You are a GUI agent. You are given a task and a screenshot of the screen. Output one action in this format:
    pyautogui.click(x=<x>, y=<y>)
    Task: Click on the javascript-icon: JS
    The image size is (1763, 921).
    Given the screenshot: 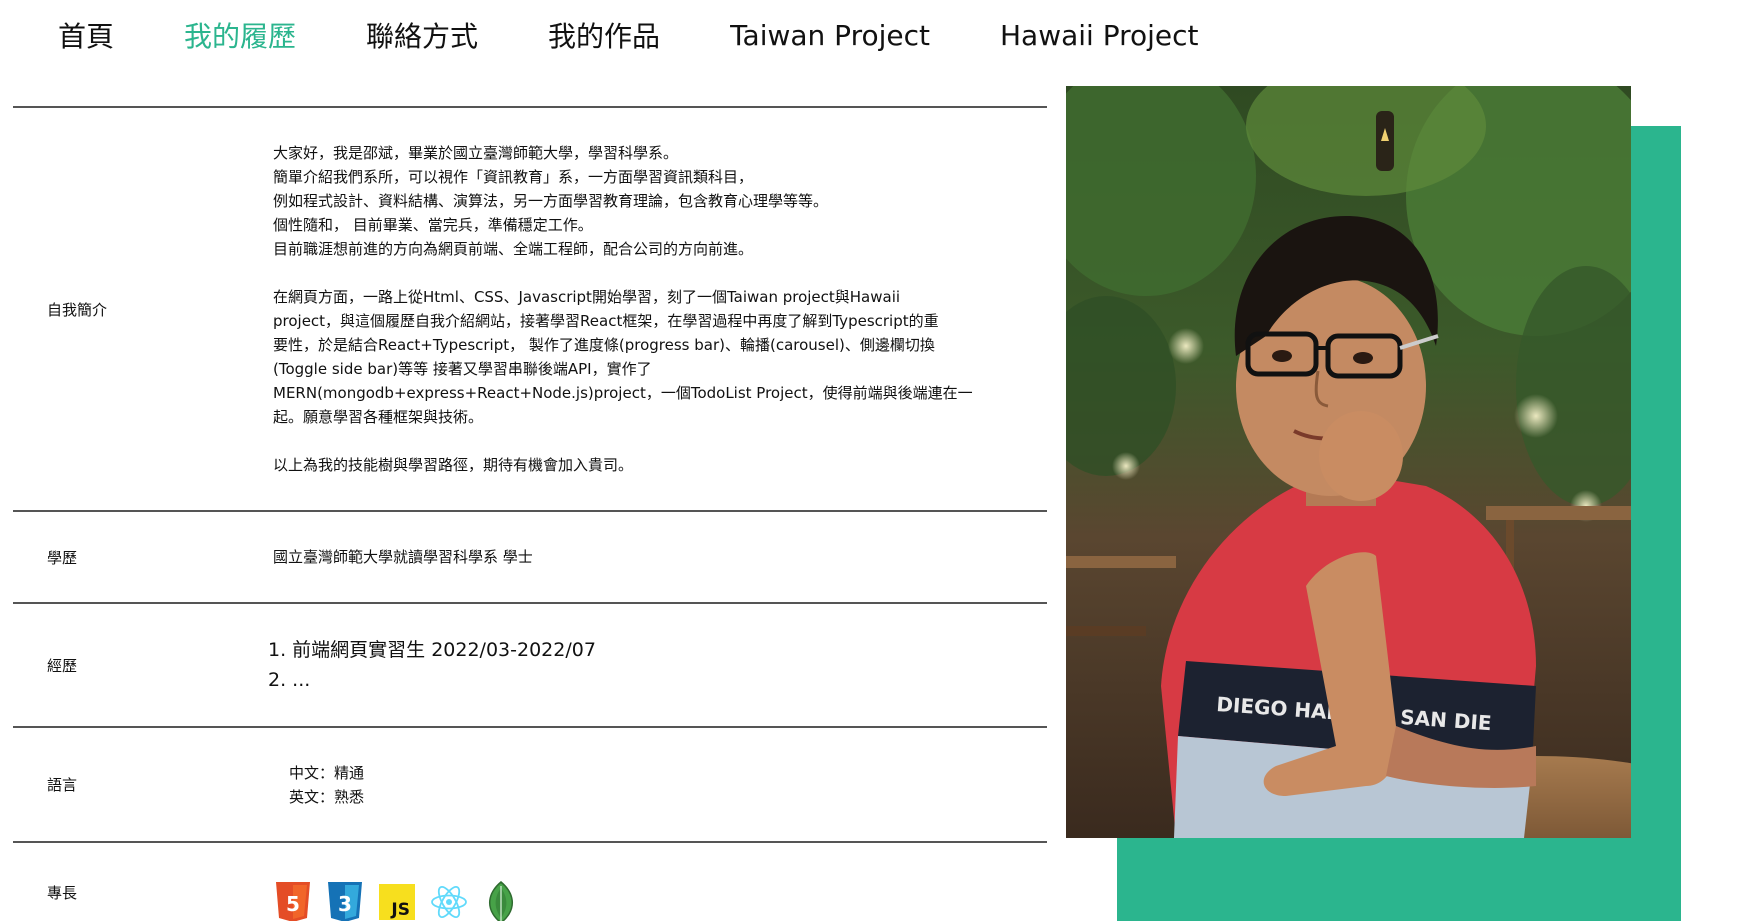 What is the action you would take?
    pyautogui.click(x=397, y=902)
    